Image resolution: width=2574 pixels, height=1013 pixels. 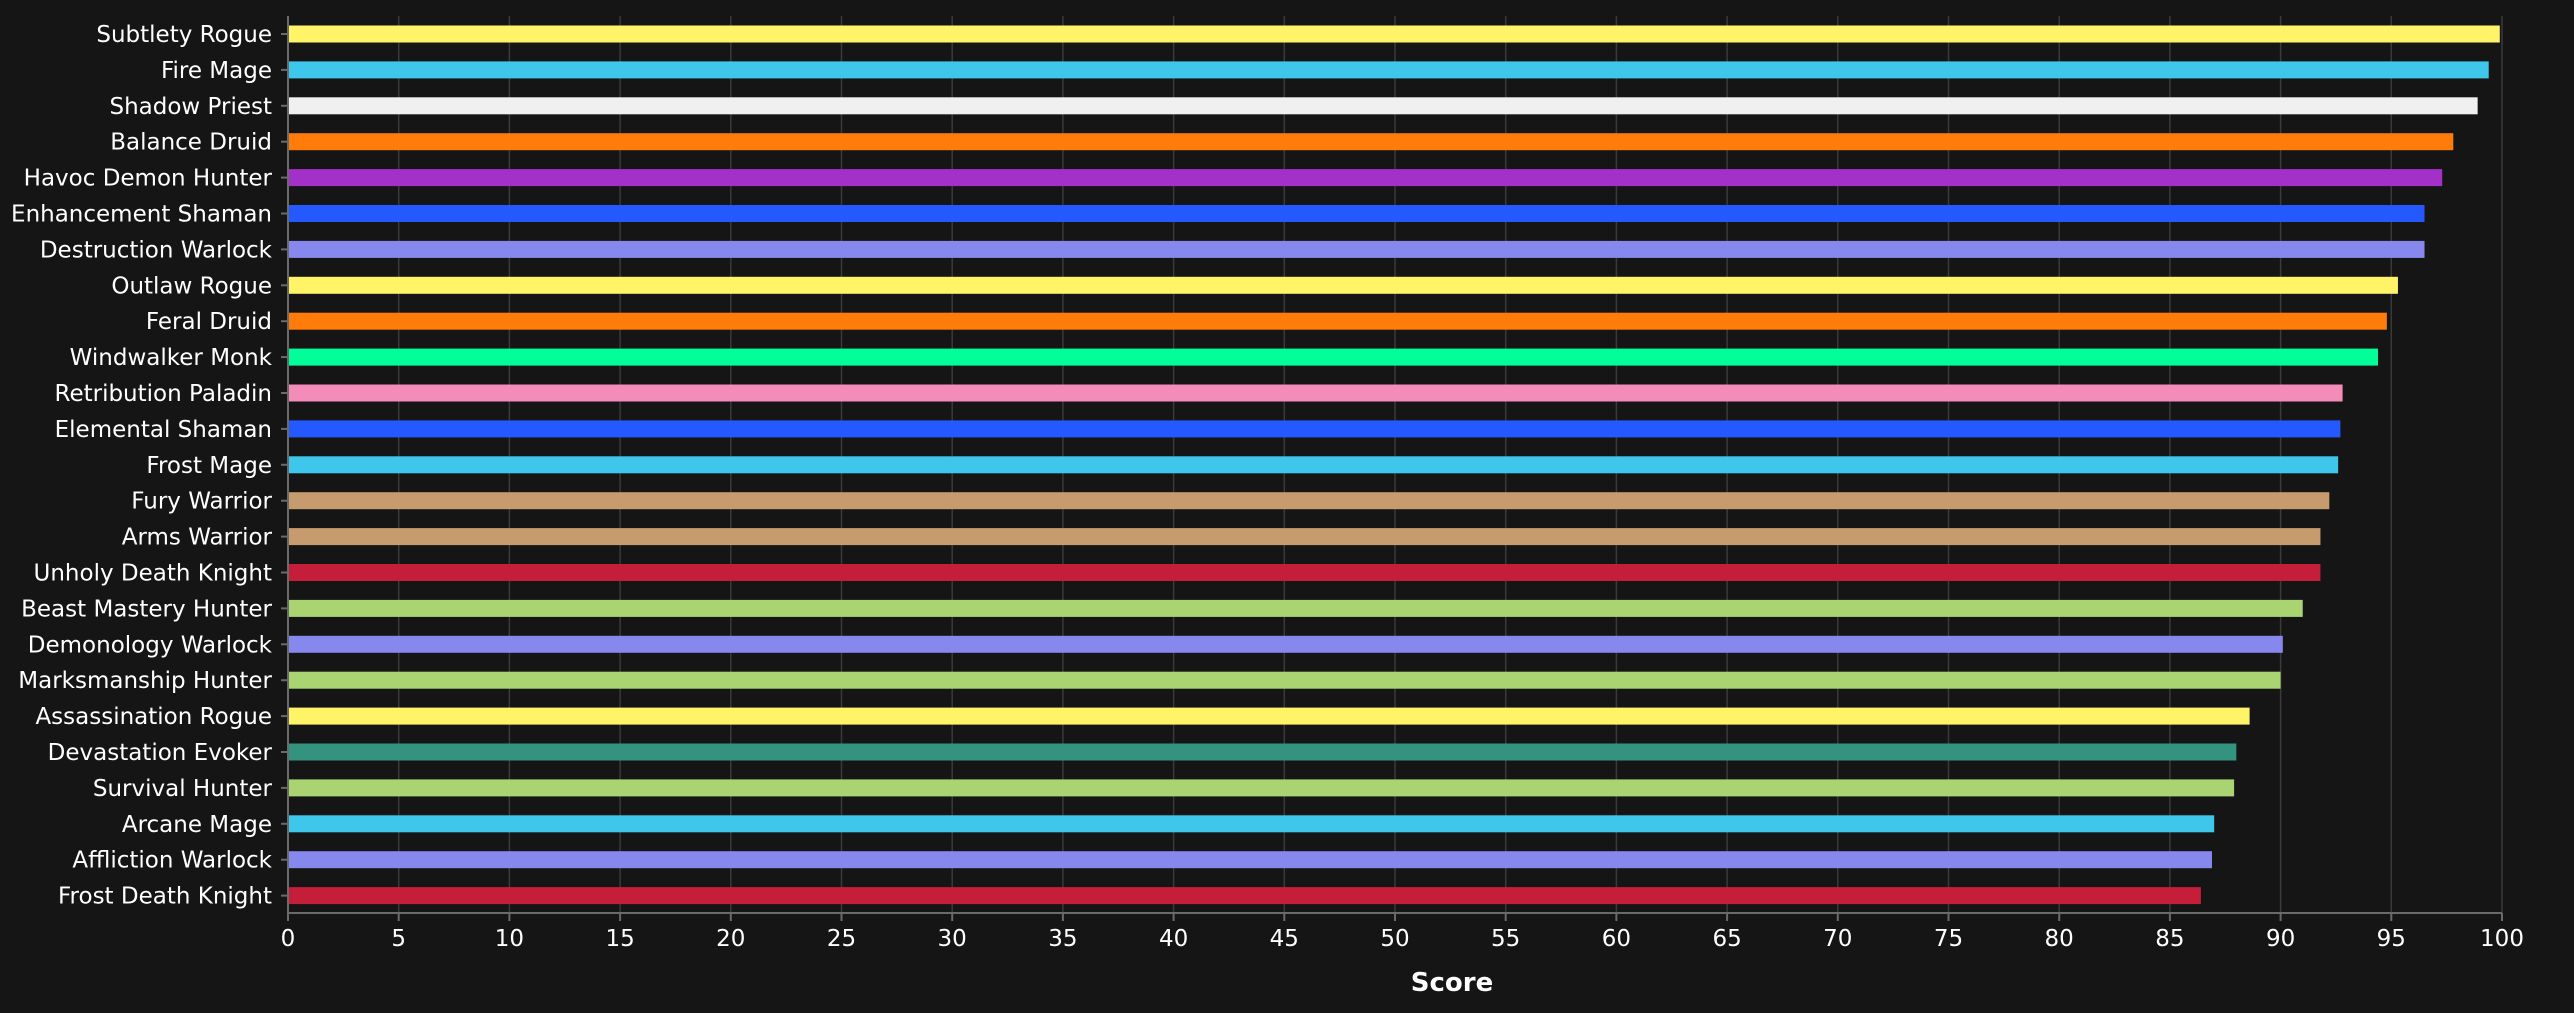 I want to click on category-label: Arcane Mage, so click(x=197, y=825).